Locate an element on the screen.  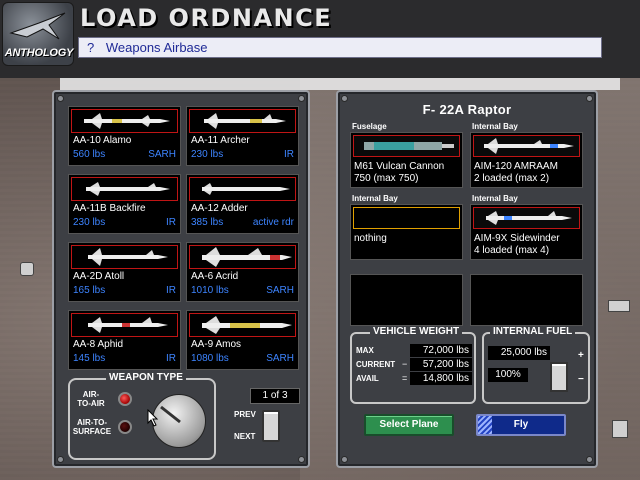
breadcrumb-text: Weapons Airbase is located at coordinates (156, 47).